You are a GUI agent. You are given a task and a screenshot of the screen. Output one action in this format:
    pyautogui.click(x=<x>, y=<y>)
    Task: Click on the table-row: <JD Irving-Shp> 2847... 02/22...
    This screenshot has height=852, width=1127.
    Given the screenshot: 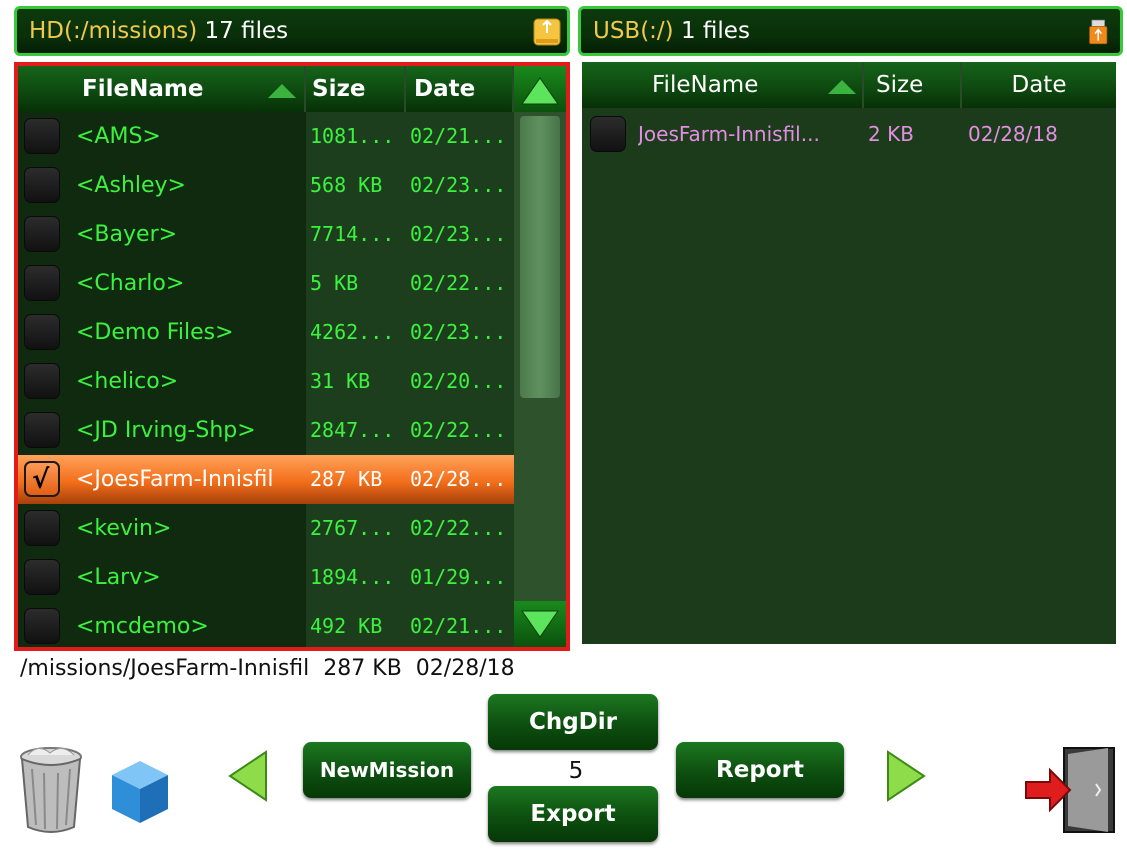 What is the action you would take?
    pyautogui.click(x=266, y=430)
    